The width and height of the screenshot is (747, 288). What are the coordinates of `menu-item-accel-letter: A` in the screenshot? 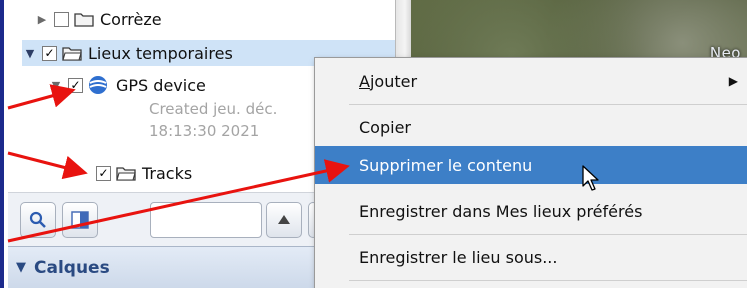 It's located at (364, 81).